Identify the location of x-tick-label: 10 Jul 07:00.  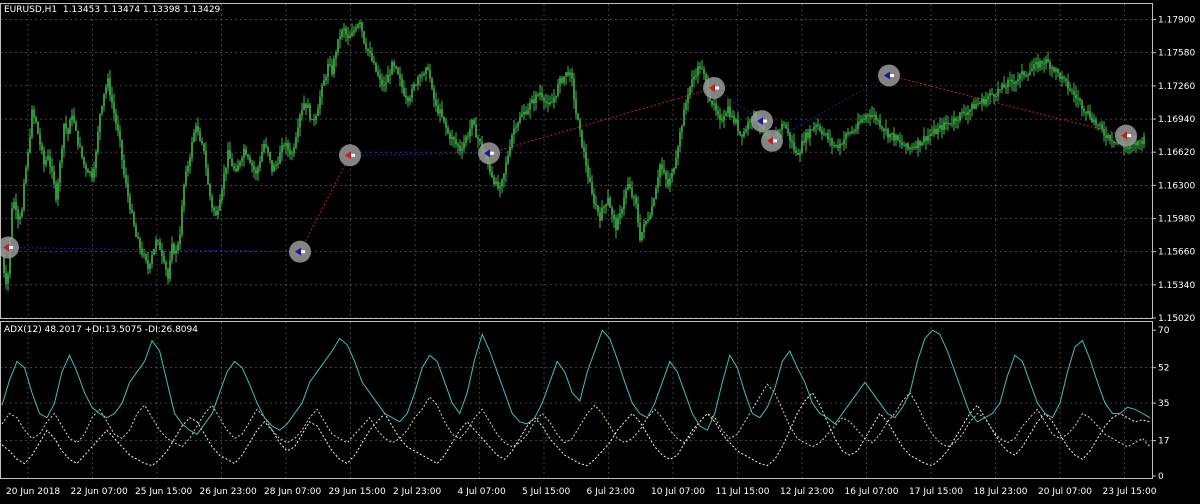
(678, 492).